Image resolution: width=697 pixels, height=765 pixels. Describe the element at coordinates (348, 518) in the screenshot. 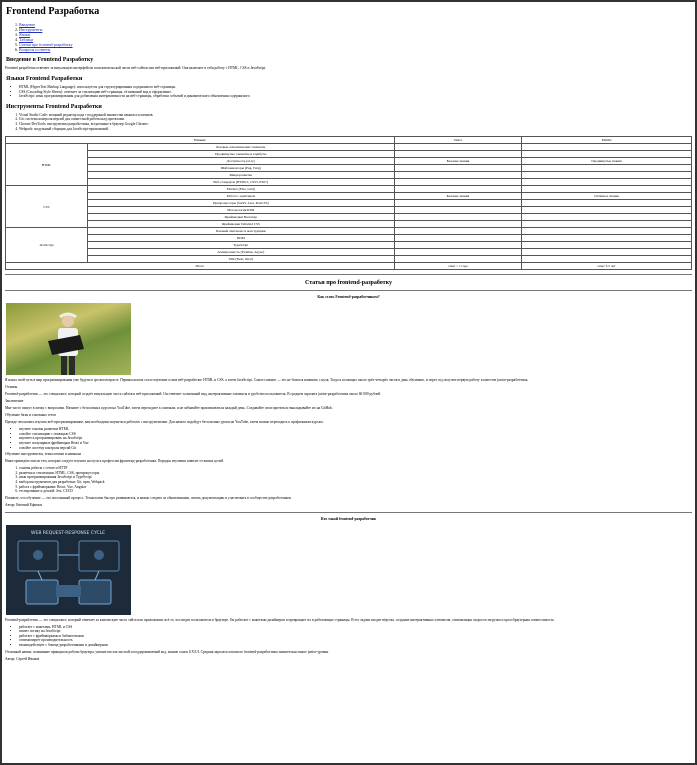

I see `article2-title: Кто такой frontend-разработчик` at that location.